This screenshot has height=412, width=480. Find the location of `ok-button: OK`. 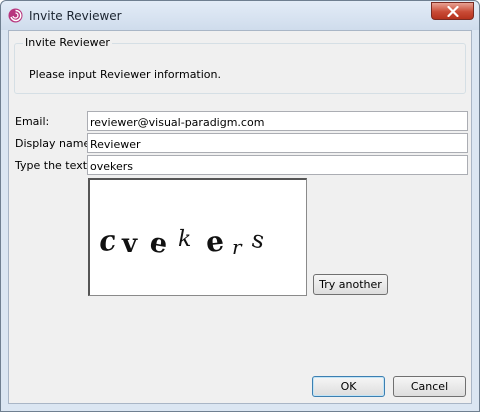

ok-button: OK is located at coordinates (348, 386).